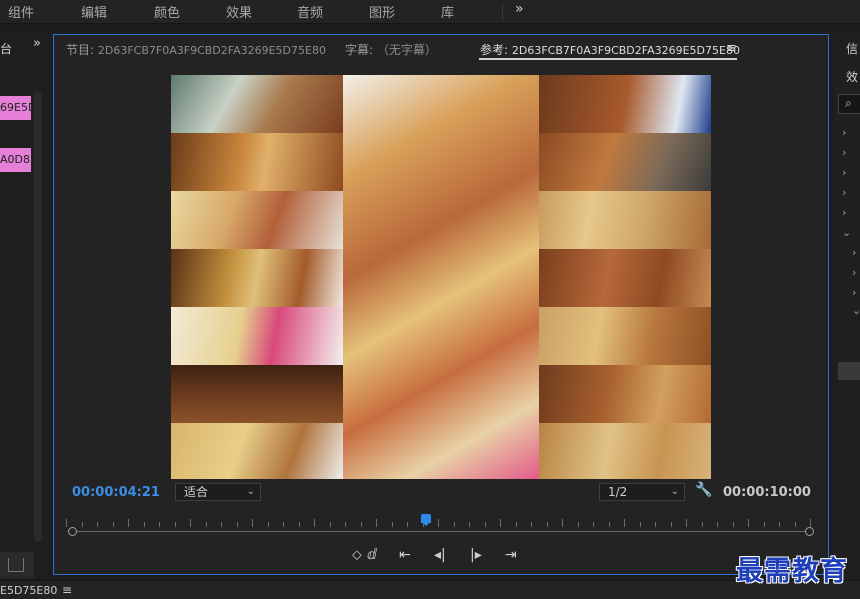 Image resolution: width=860 pixels, height=599 pixels. What do you see at coordinates (15, 108) in the screenshot?
I see `clip-item: 69E5D` at bounding box center [15, 108].